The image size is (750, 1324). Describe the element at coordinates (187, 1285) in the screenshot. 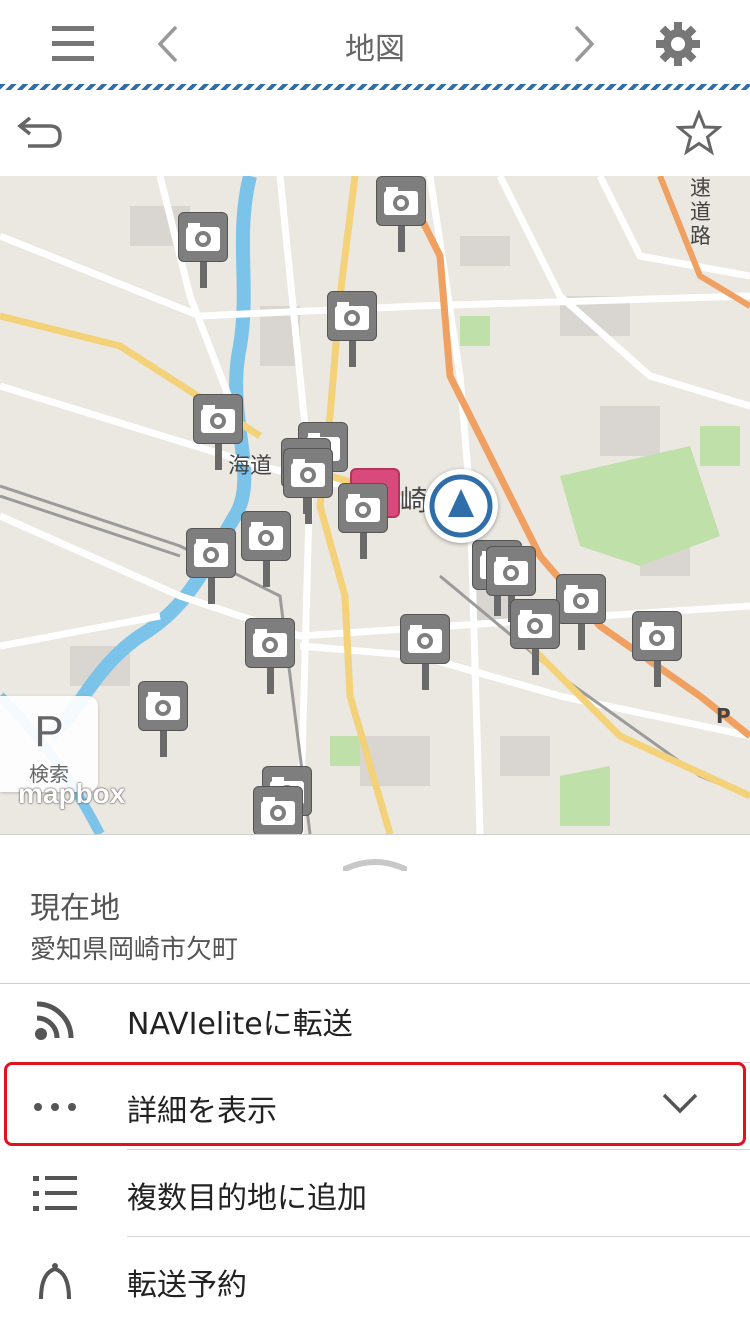

I see `action-label: 転送予約` at that location.